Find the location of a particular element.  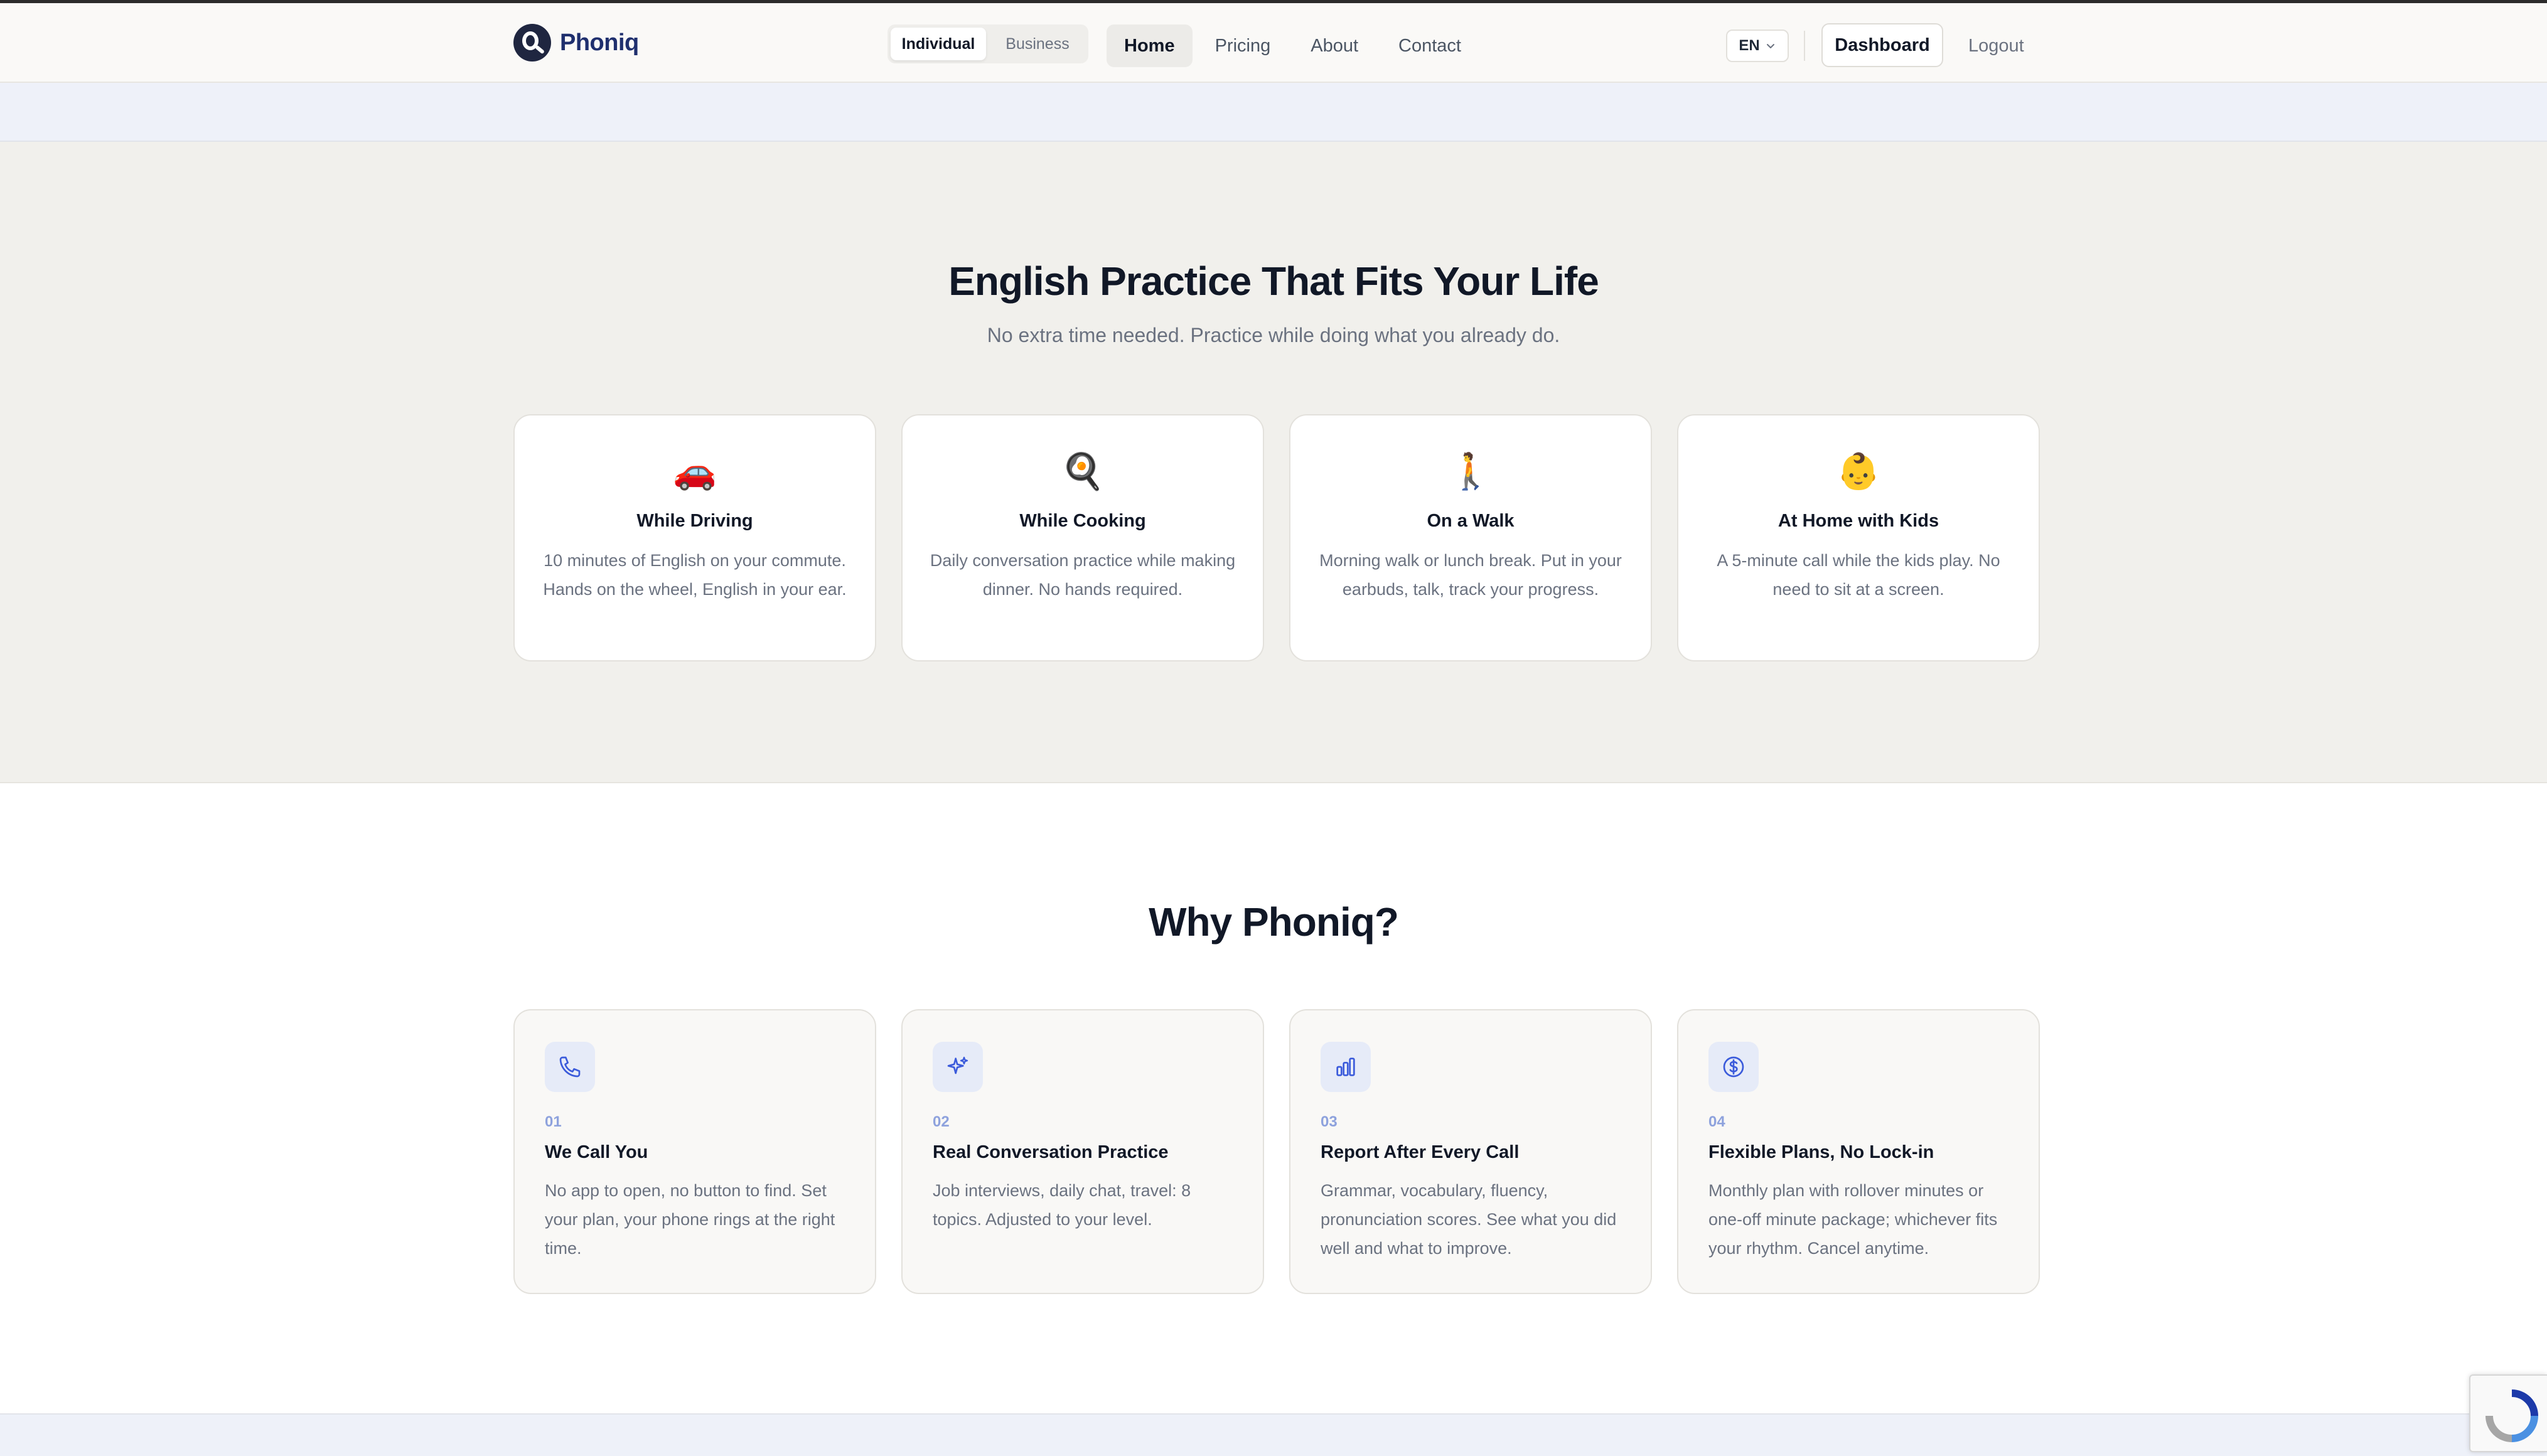

recaptcha-logo-icon is located at coordinates (2512, 1415).